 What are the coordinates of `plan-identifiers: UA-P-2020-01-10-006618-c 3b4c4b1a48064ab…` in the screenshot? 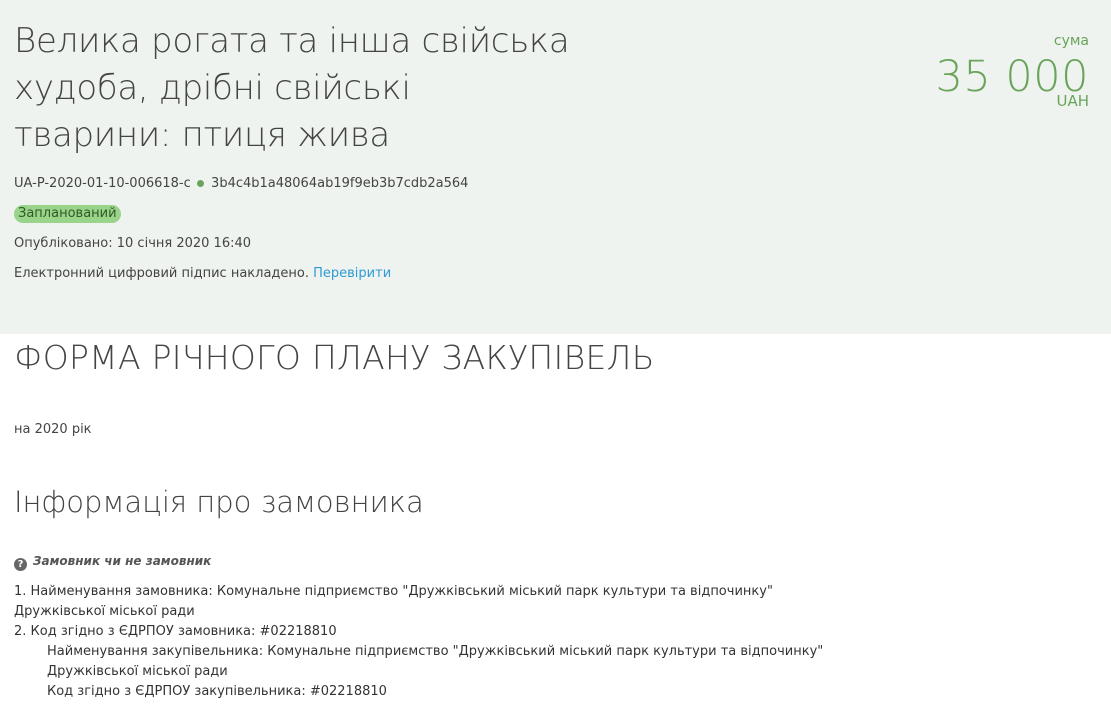 It's located at (241, 184).